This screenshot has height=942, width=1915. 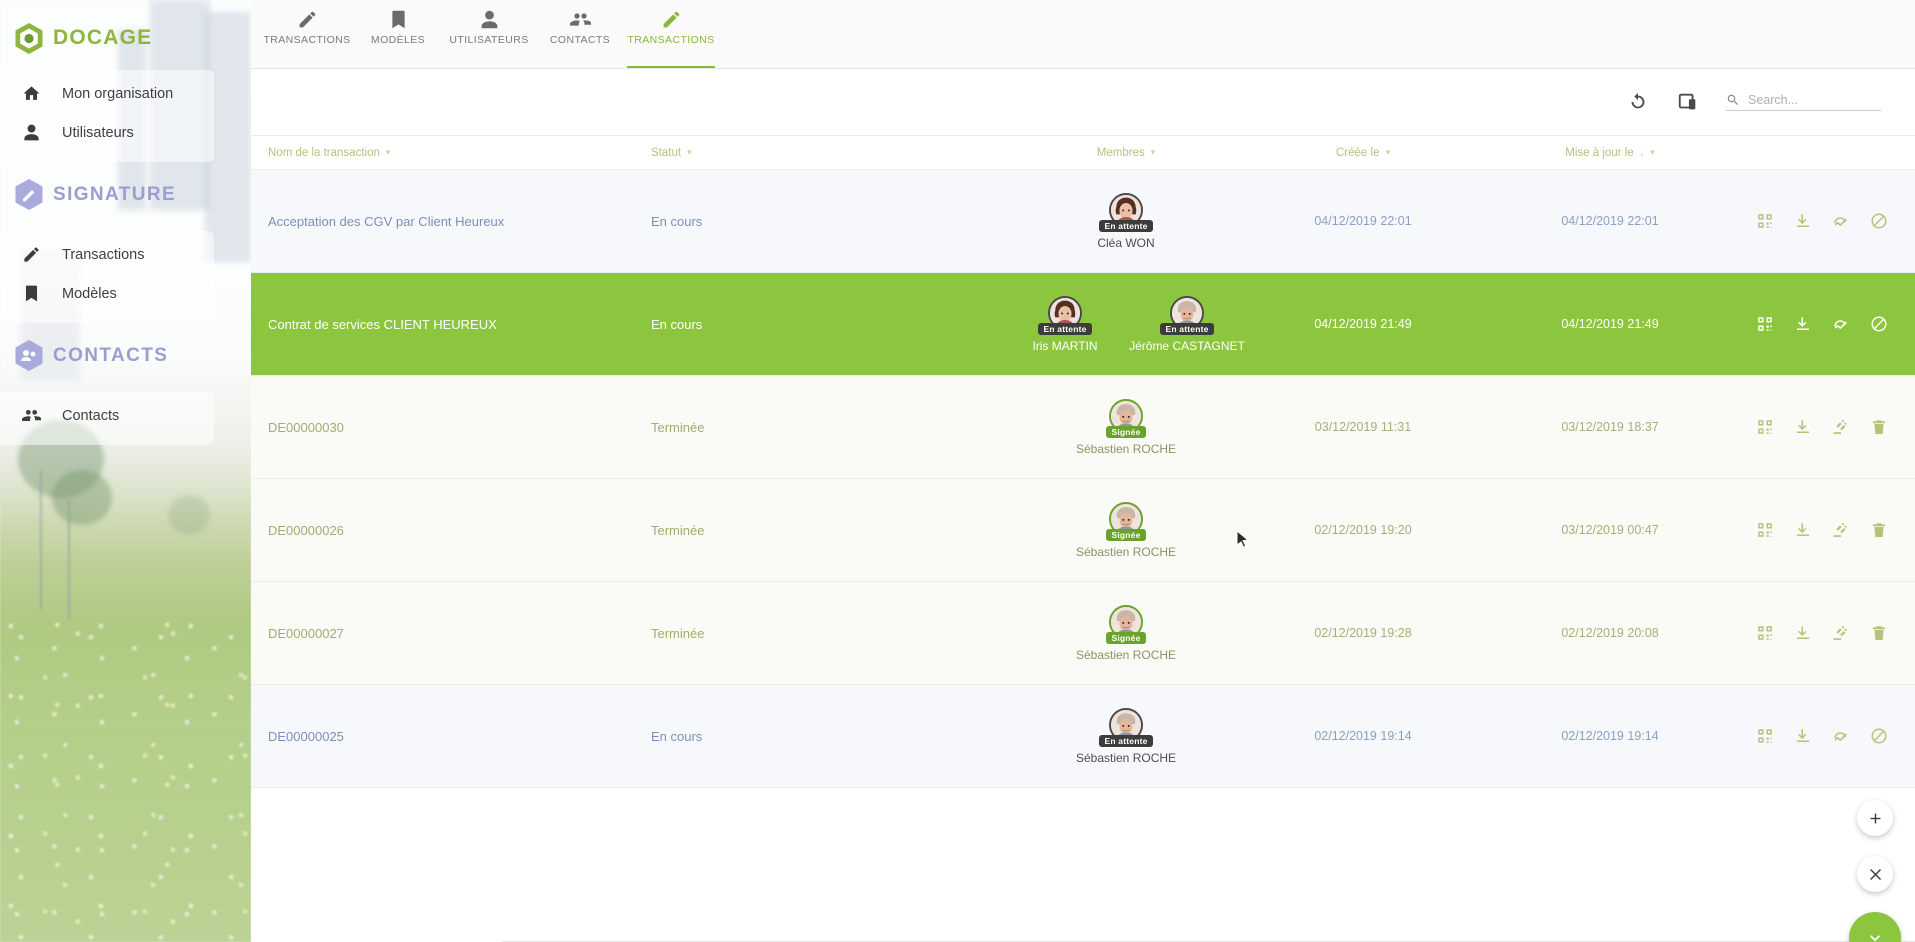 I want to click on sidebar-item-modeles: Modèles, so click(x=107, y=293).